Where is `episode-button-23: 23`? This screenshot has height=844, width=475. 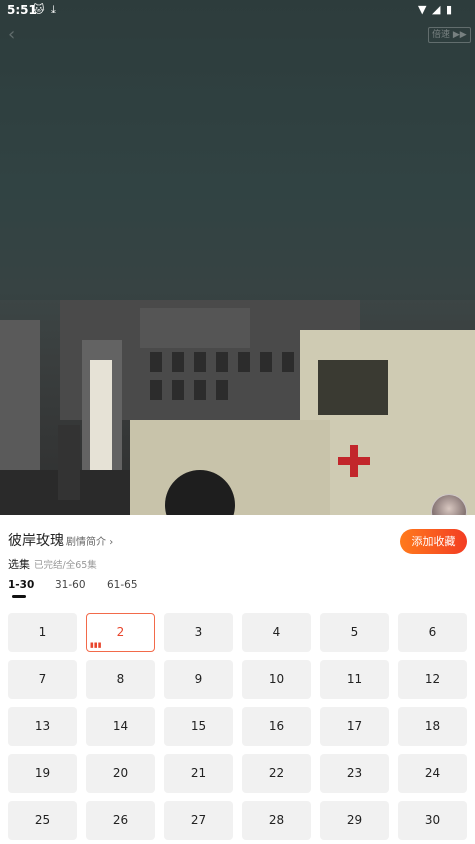
episode-button-23: 23 is located at coordinates (354, 773).